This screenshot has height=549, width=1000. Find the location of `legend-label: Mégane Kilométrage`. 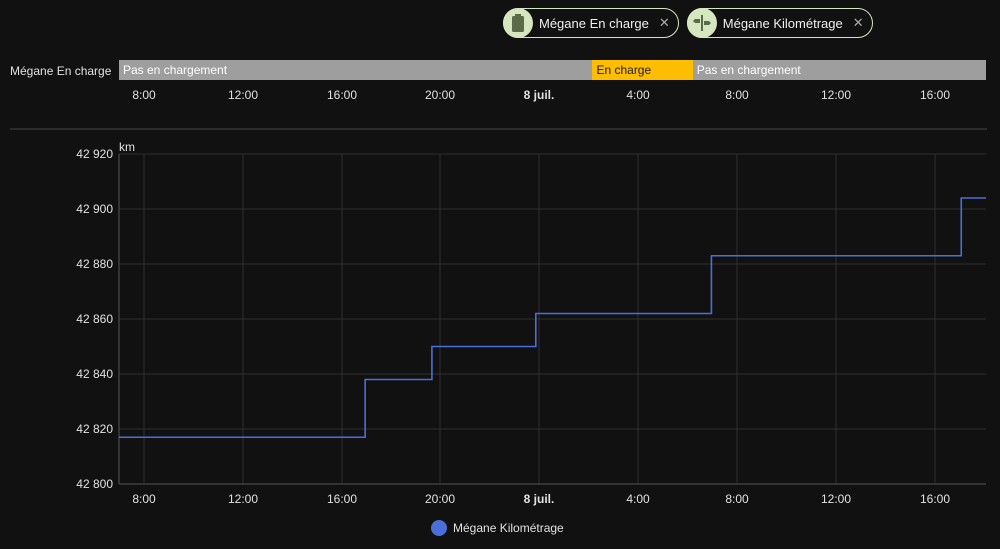

legend-label: Mégane Kilométrage is located at coordinates (508, 528).